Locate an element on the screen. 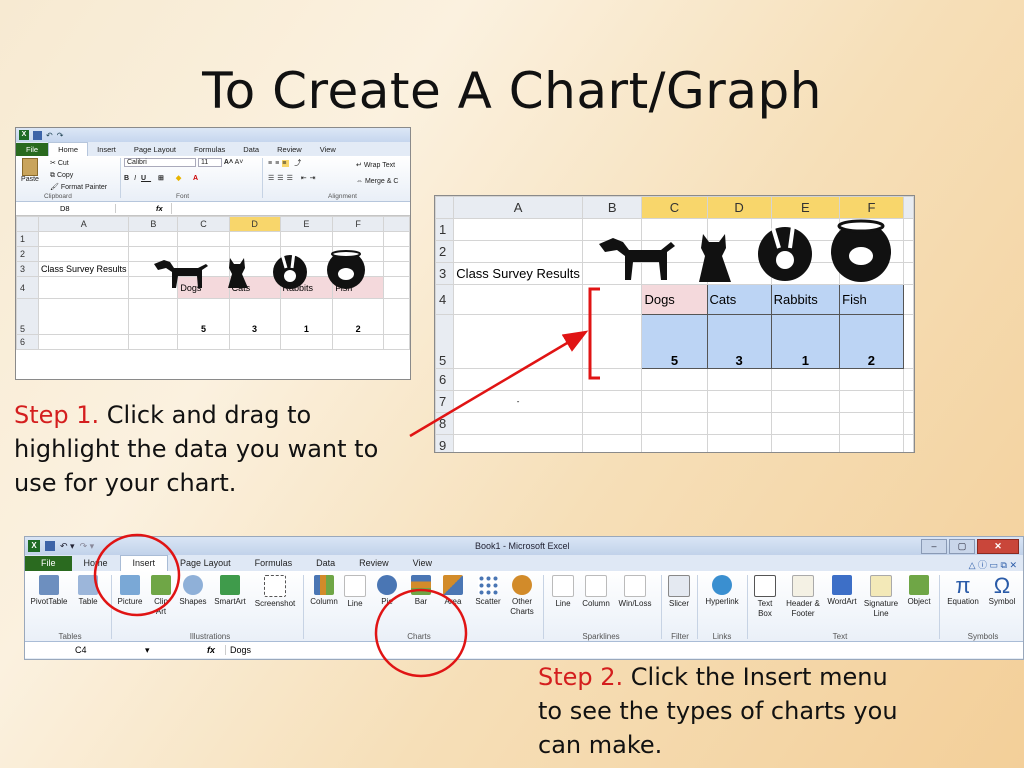  row-header: 1 is located at coordinates (27, 239).